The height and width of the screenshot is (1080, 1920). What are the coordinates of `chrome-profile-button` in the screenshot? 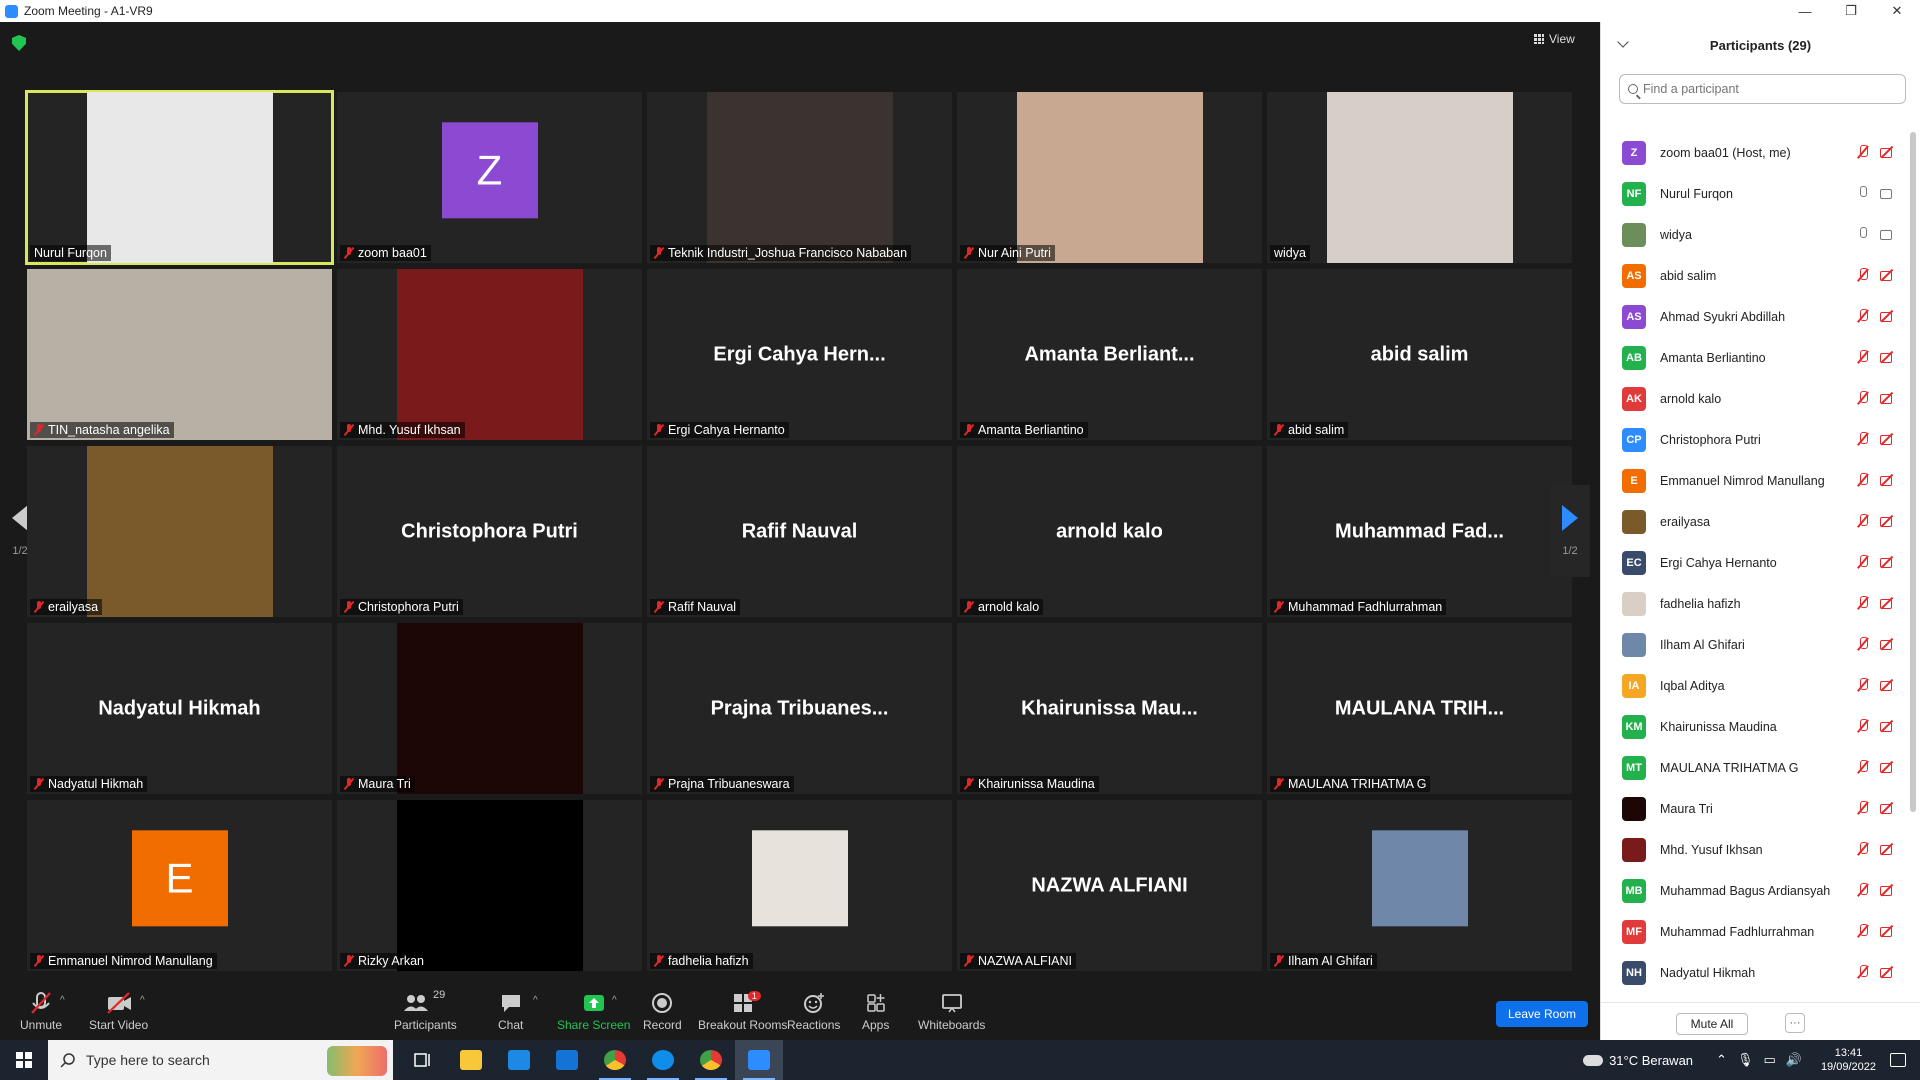 It's located at (711, 1060).